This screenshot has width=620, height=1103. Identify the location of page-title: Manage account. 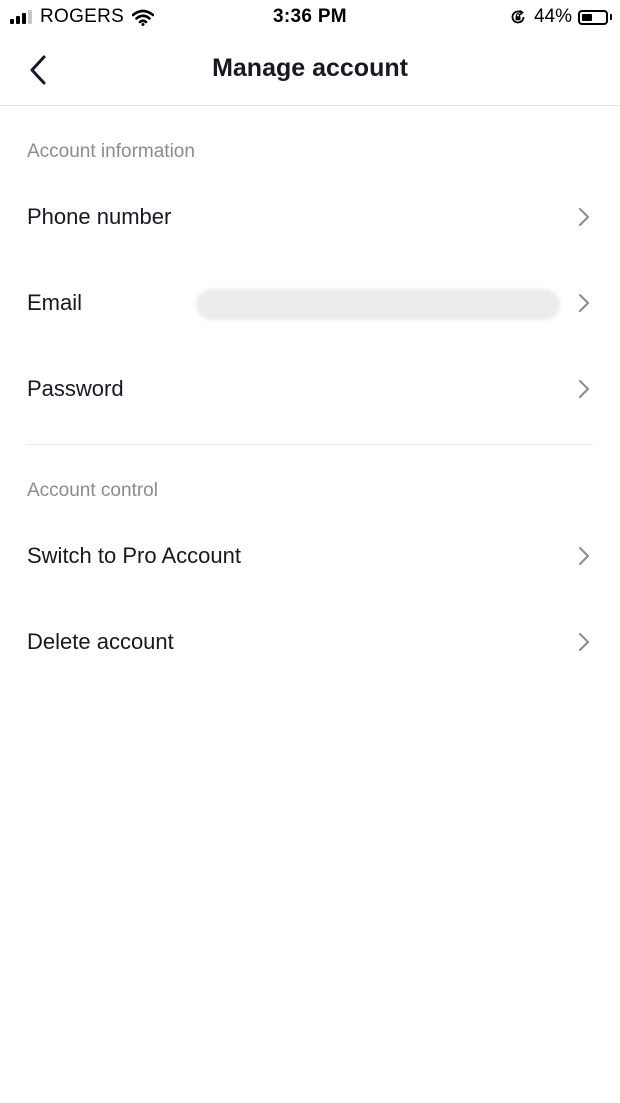
(310, 68).